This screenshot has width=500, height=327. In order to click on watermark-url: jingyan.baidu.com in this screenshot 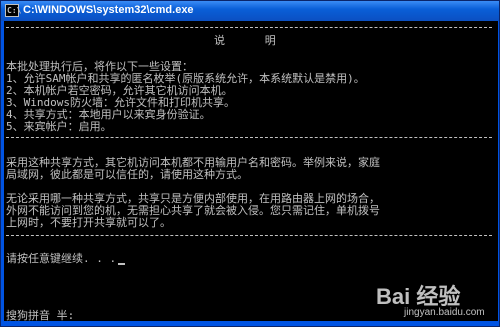, I will do `click(444, 312)`.